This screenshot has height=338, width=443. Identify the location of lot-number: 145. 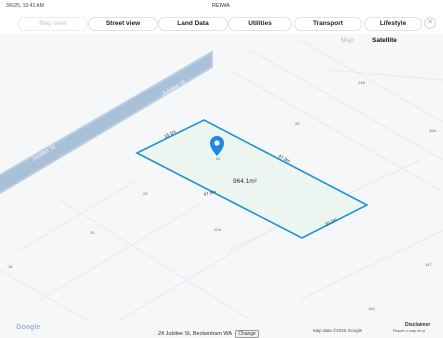
(371, 308).